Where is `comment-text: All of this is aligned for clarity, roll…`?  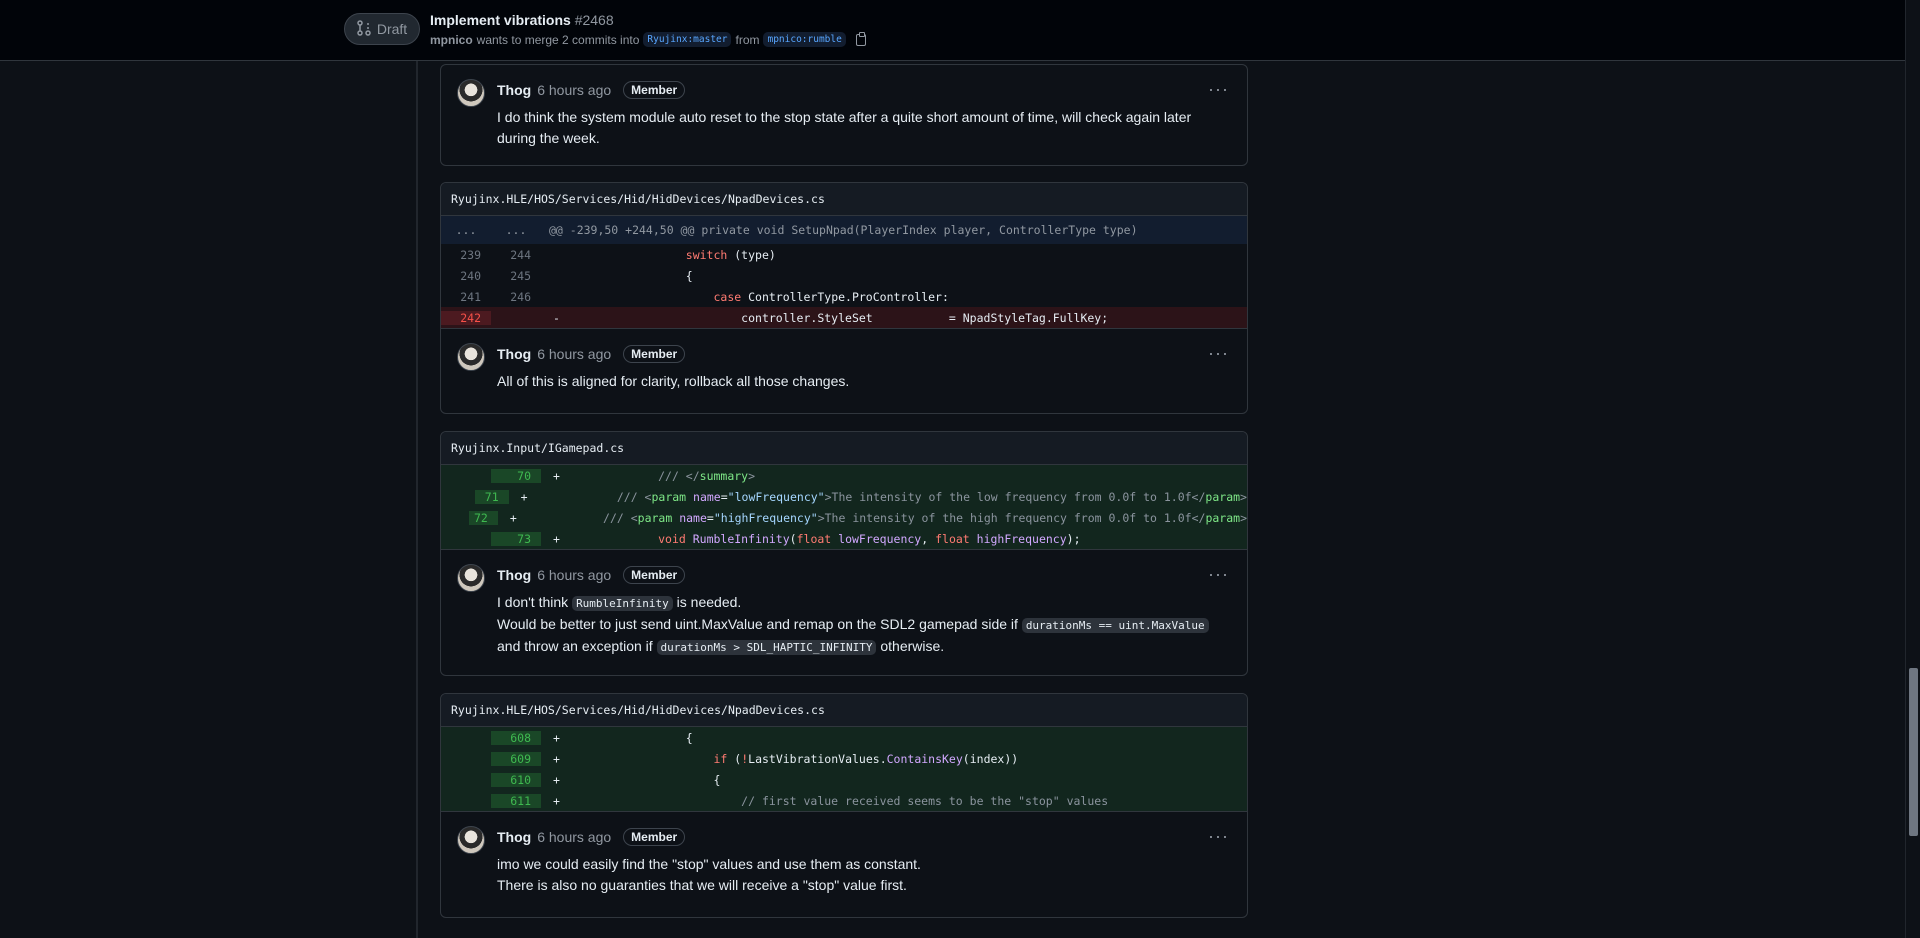
comment-text: All of this is aligned for clarity, roll… is located at coordinates (673, 381).